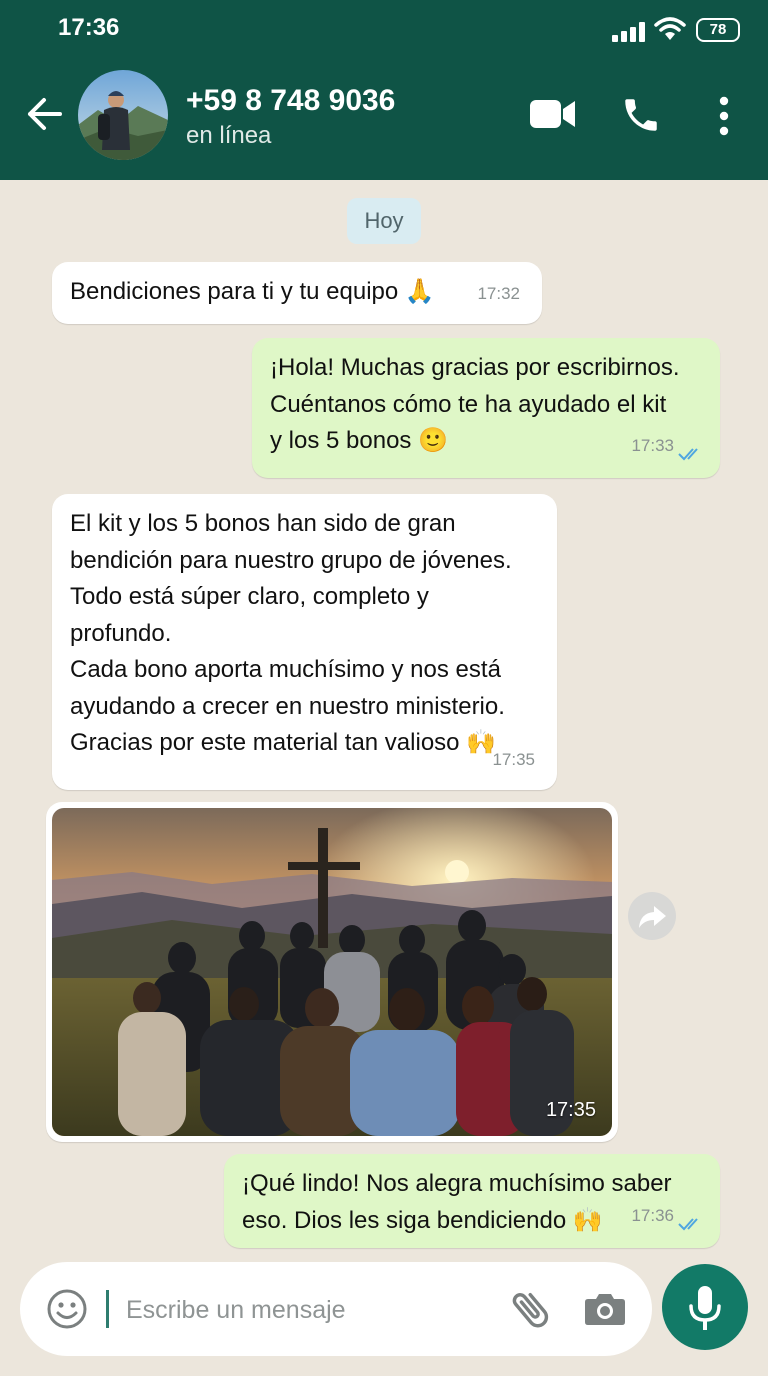 The width and height of the screenshot is (768, 1376). Describe the element at coordinates (67, 1309) in the screenshot. I see `emoji-icon` at that location.